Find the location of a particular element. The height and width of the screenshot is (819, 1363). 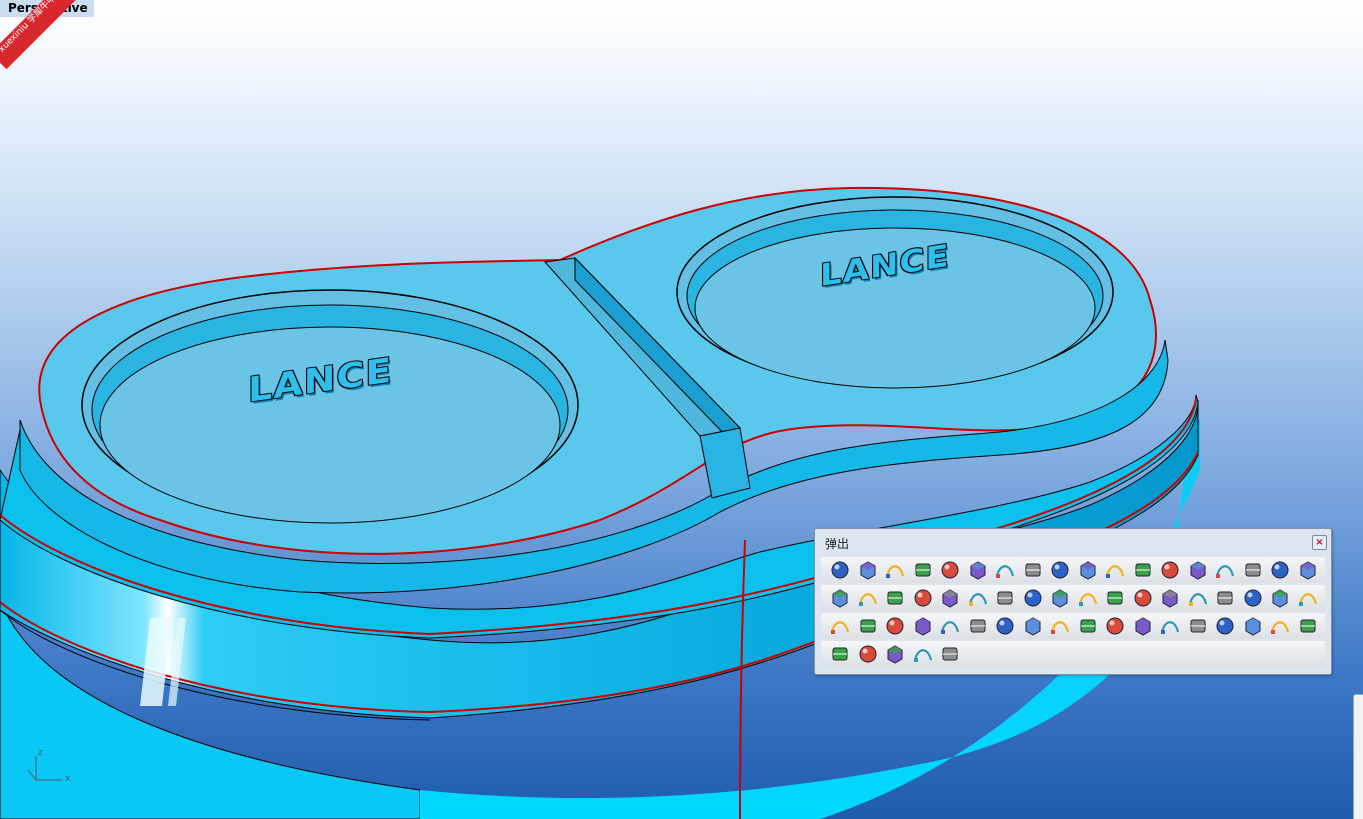

revolve-icon is located at coordinates (1307, 570).